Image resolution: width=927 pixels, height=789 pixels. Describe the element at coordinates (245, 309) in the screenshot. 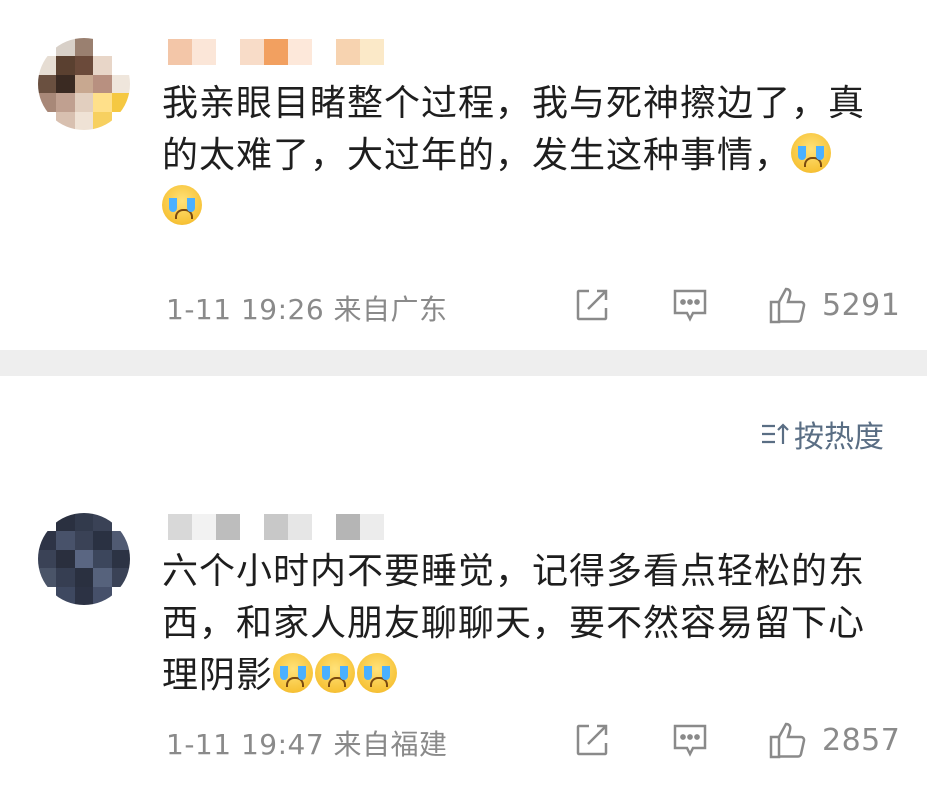

I see `comment-time: 1-11 19:26` at that location.